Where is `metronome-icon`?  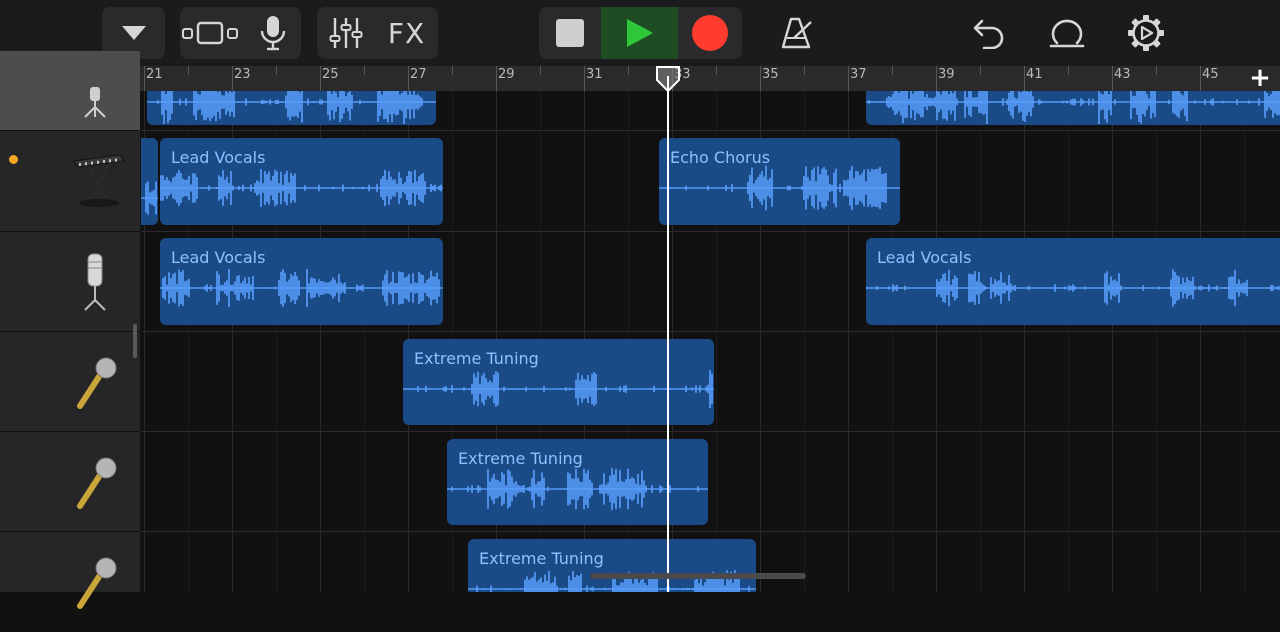 metronome-icon is located at coordinates (796, 33).